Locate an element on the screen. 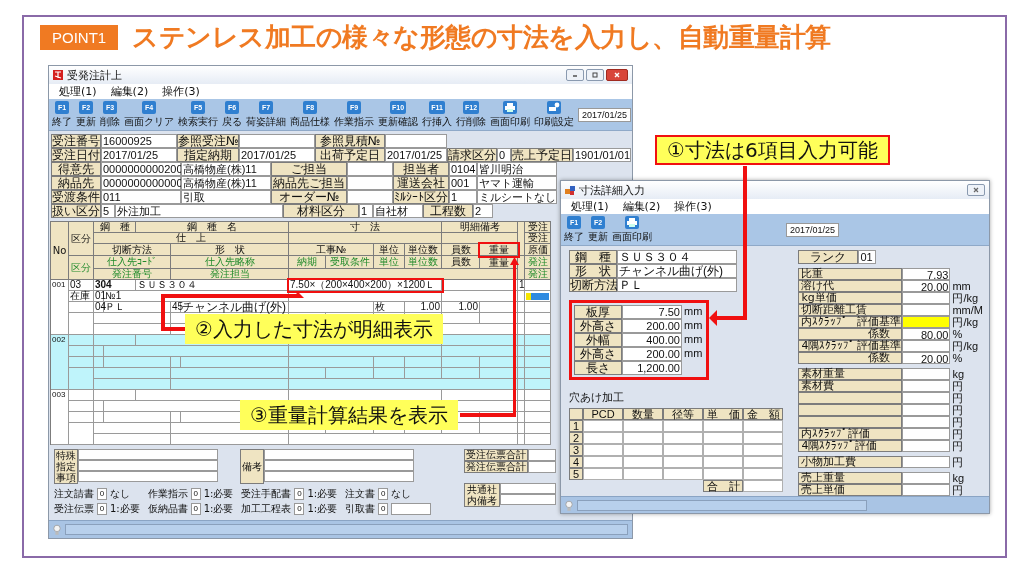 The height and width of the screenshot is (578, 1031). text-field: 1,200.00 is located at coordinates (652, 368).